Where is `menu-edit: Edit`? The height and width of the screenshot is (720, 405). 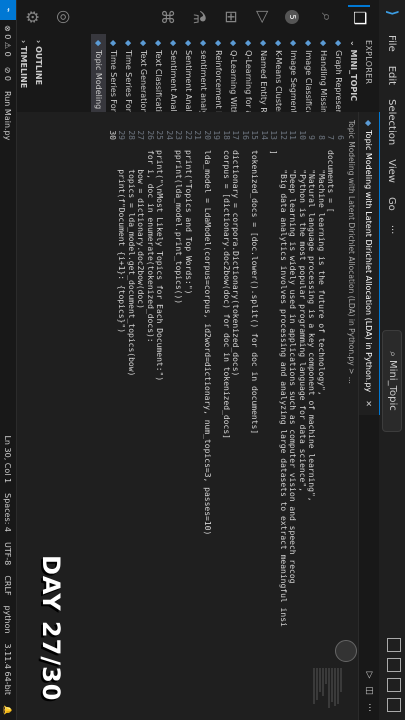 menu-edit: Edit is located at coordinates (392, 75).